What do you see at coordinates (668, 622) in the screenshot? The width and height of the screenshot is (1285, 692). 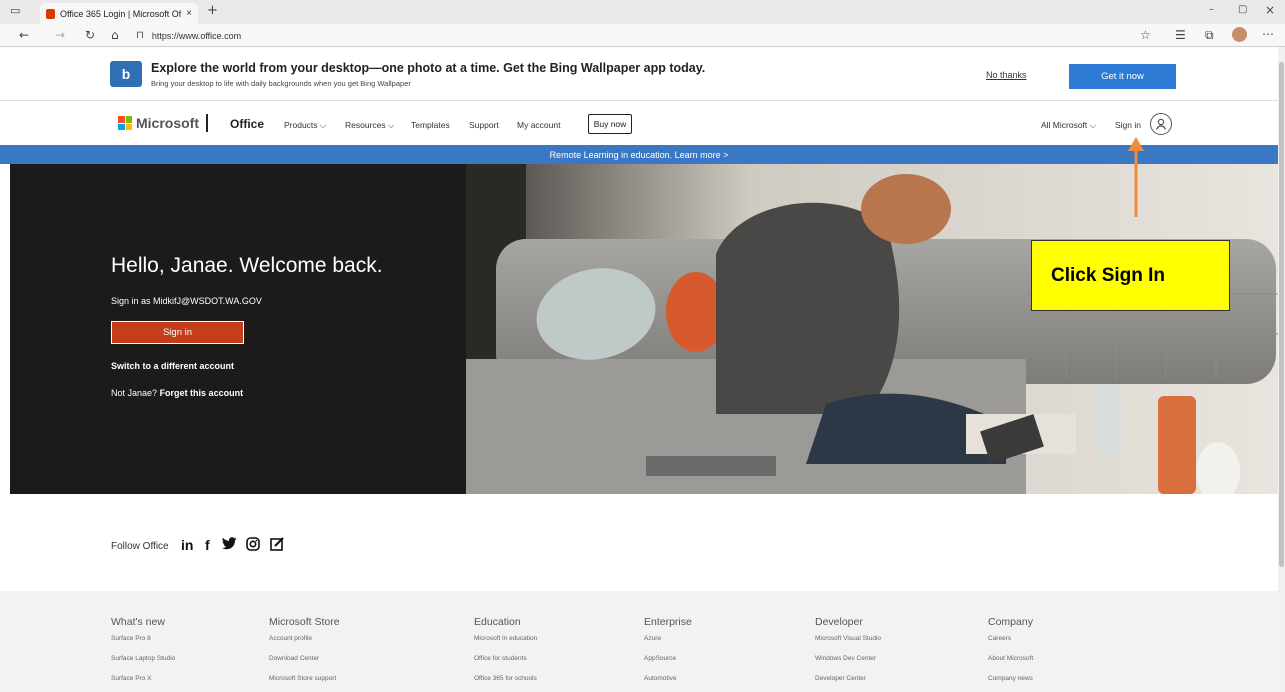 I see `footer-heading: Enterprise` at bounding box center [668, 622].